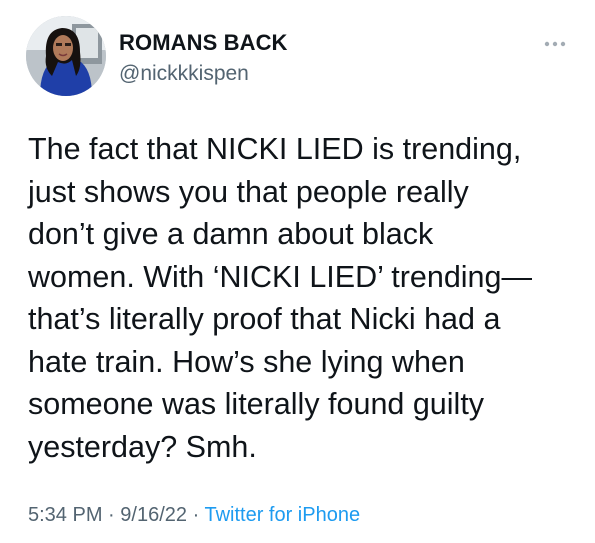 This screenshot has width=595, height=543. Describe the element at coordinates (264, 319) in the screenshot. I see `tweet-text-line: that’s literally proof that Nicki had a` at that location.